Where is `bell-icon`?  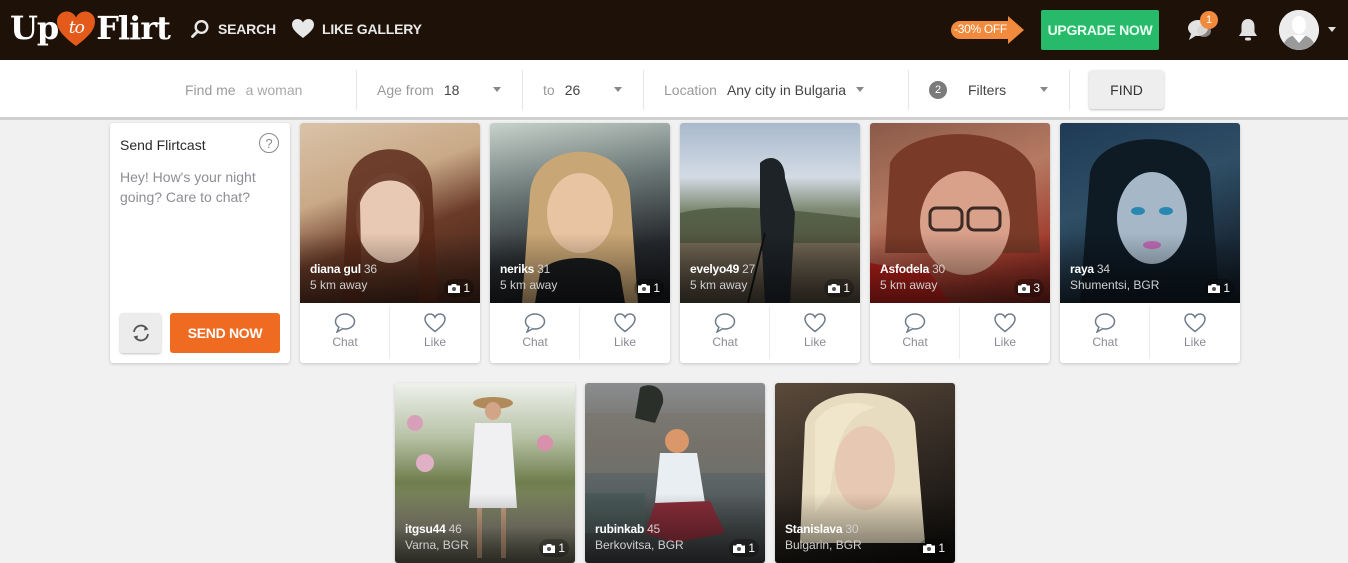
bell-icon is located at coordinates (1248, 30).